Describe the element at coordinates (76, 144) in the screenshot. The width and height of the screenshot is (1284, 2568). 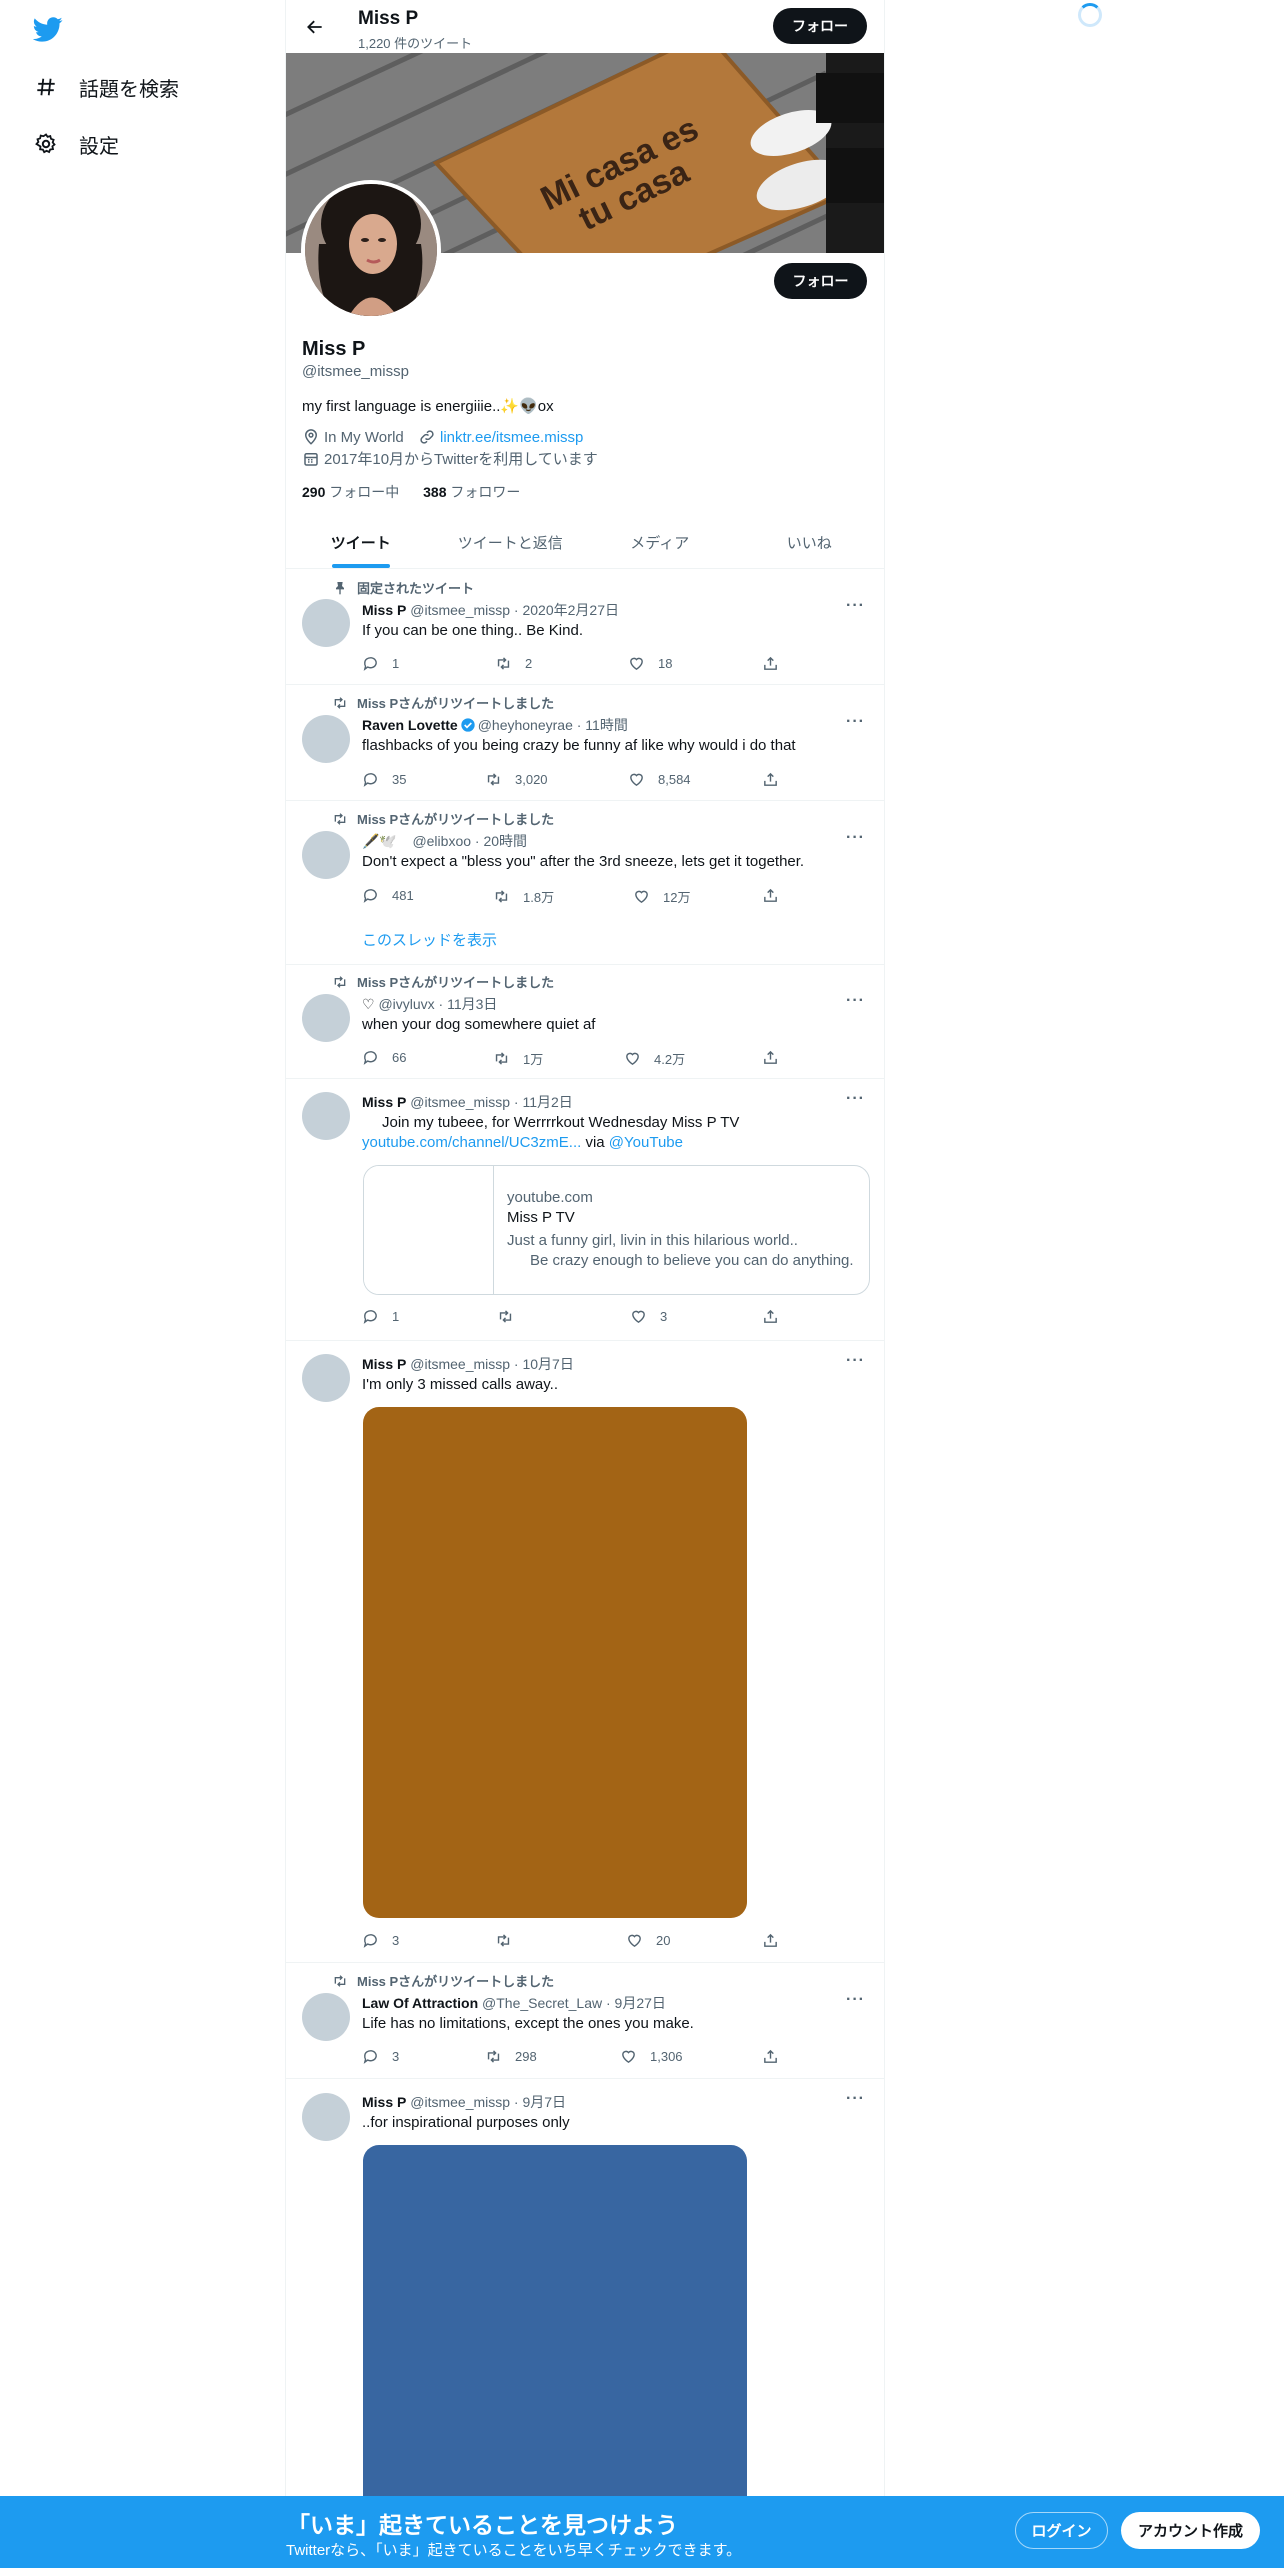
I see `nav-settings: 設定` at that location.